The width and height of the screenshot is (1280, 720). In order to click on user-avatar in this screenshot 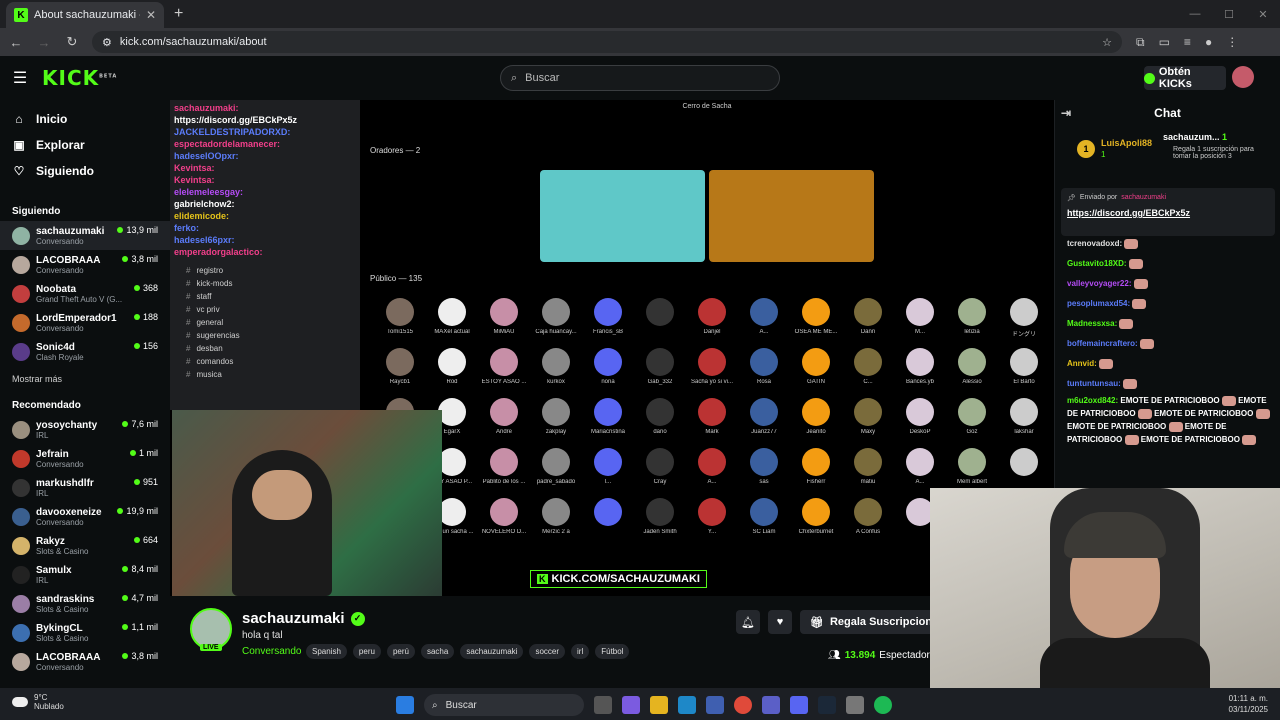, I will do `click(1243, 77)`.